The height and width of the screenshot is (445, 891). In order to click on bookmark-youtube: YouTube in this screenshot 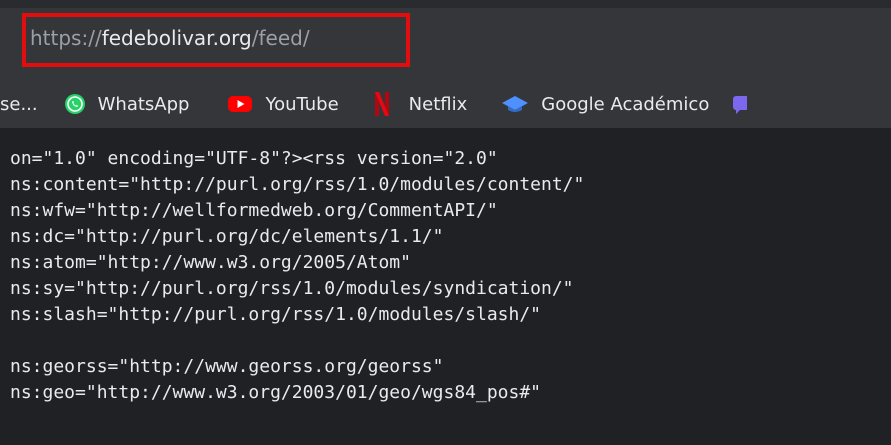, I will do `click(283, 104)`.